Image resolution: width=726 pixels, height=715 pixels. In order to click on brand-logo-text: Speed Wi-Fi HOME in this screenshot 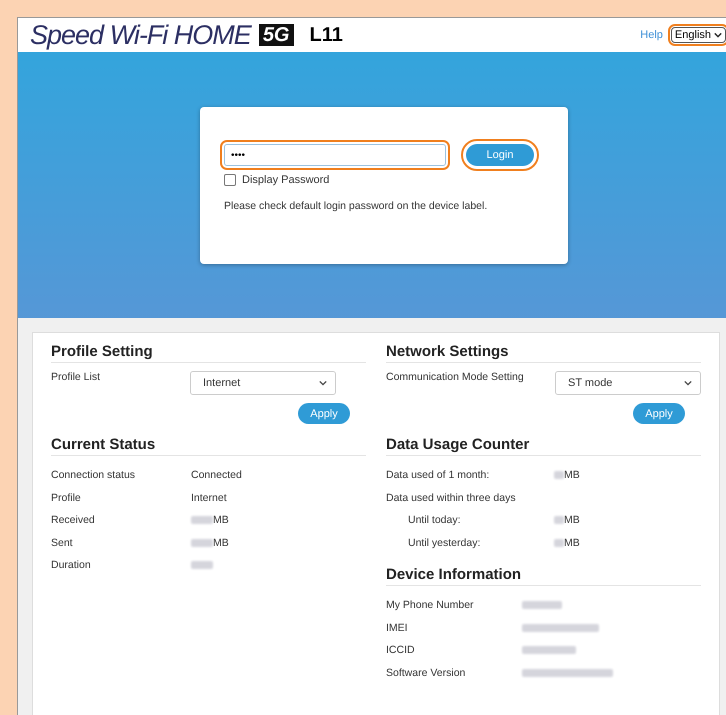, I will do `click(140, 35)`.